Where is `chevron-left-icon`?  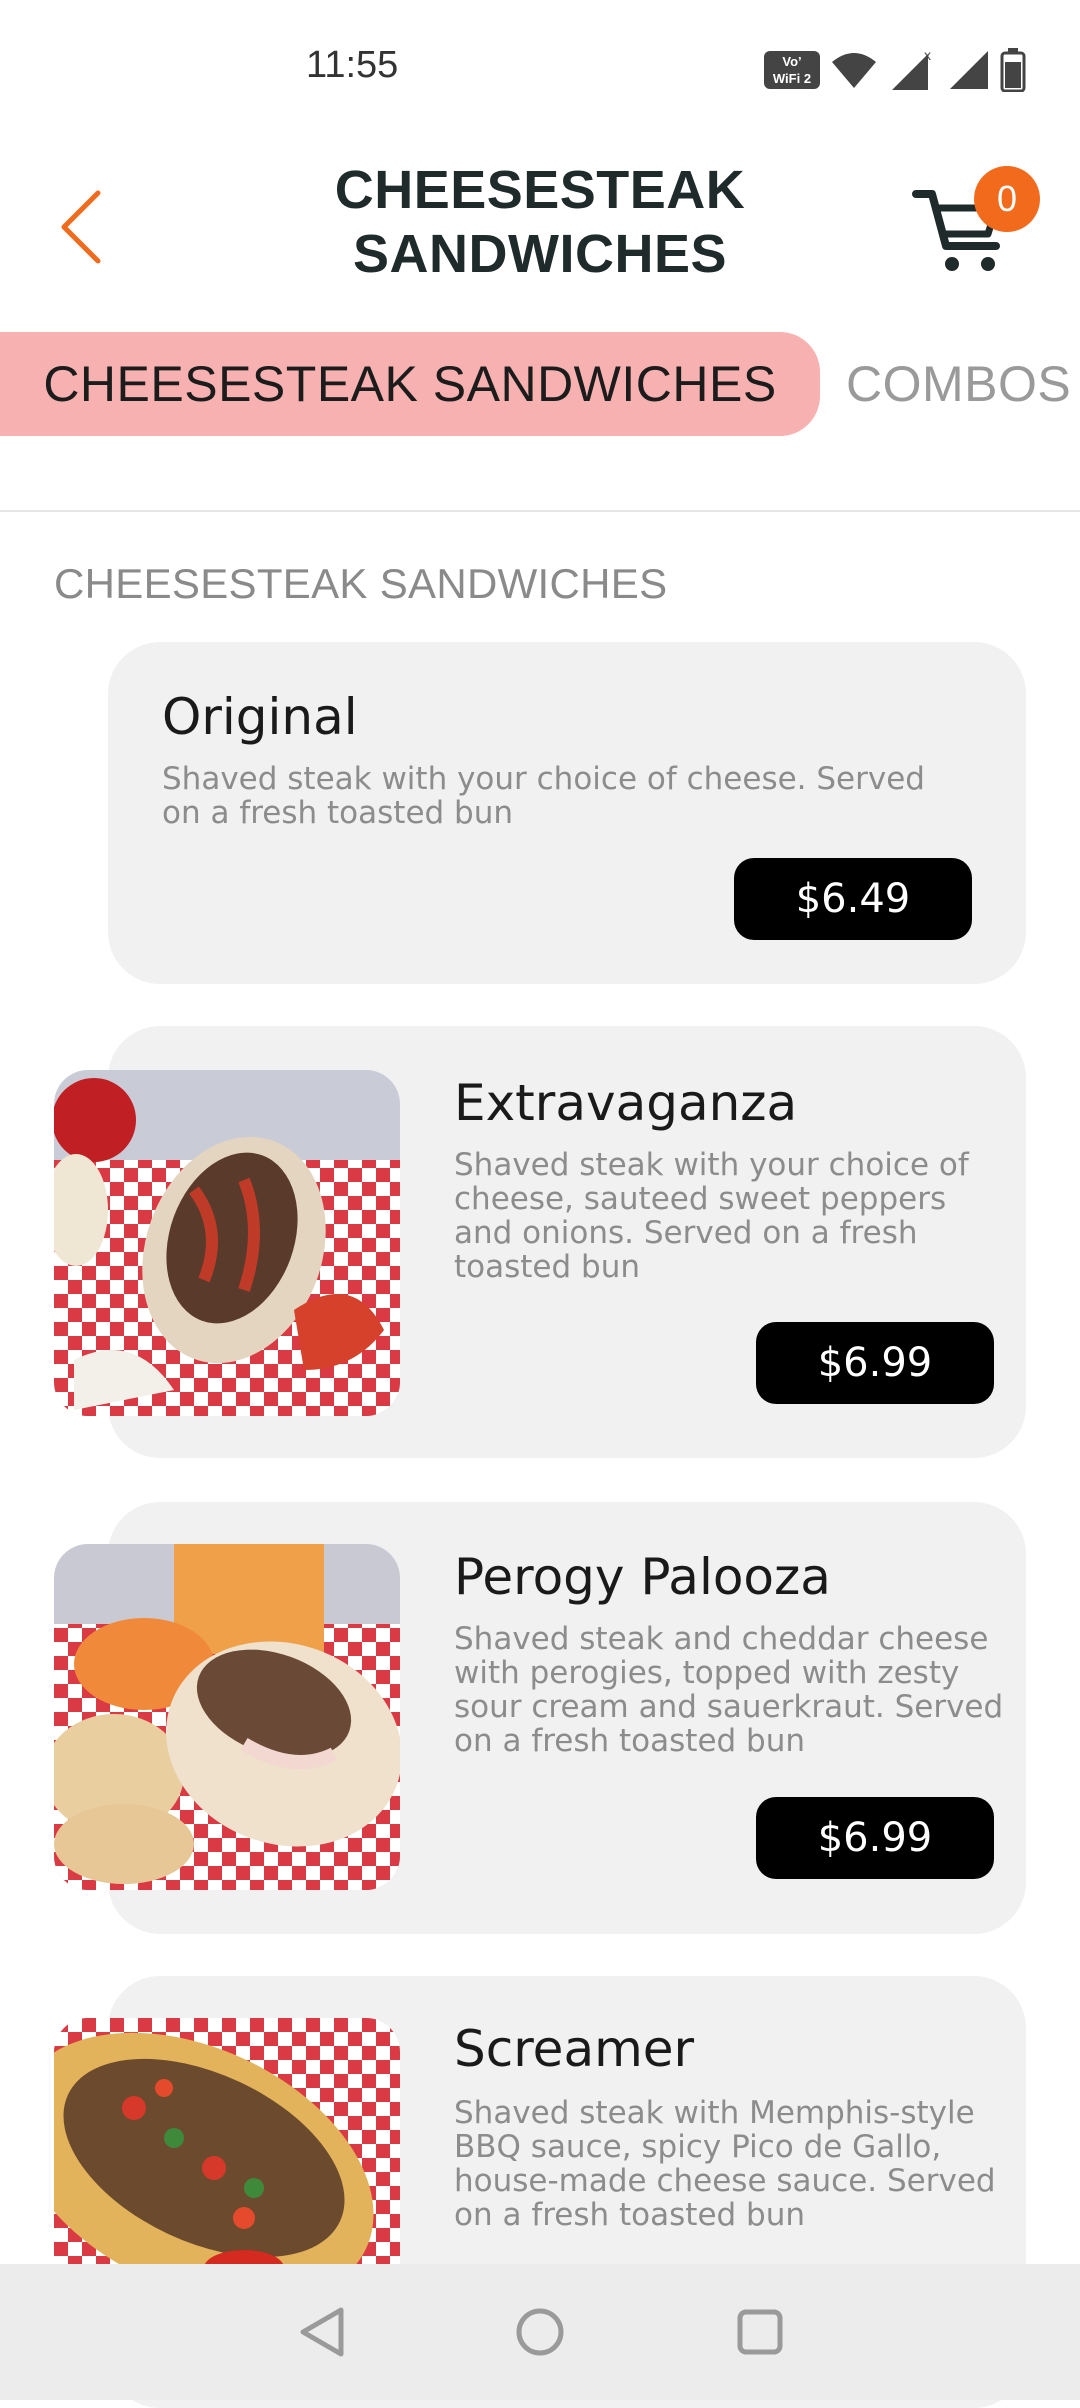 chevron-left-icon is located at coordinates (81, 227).